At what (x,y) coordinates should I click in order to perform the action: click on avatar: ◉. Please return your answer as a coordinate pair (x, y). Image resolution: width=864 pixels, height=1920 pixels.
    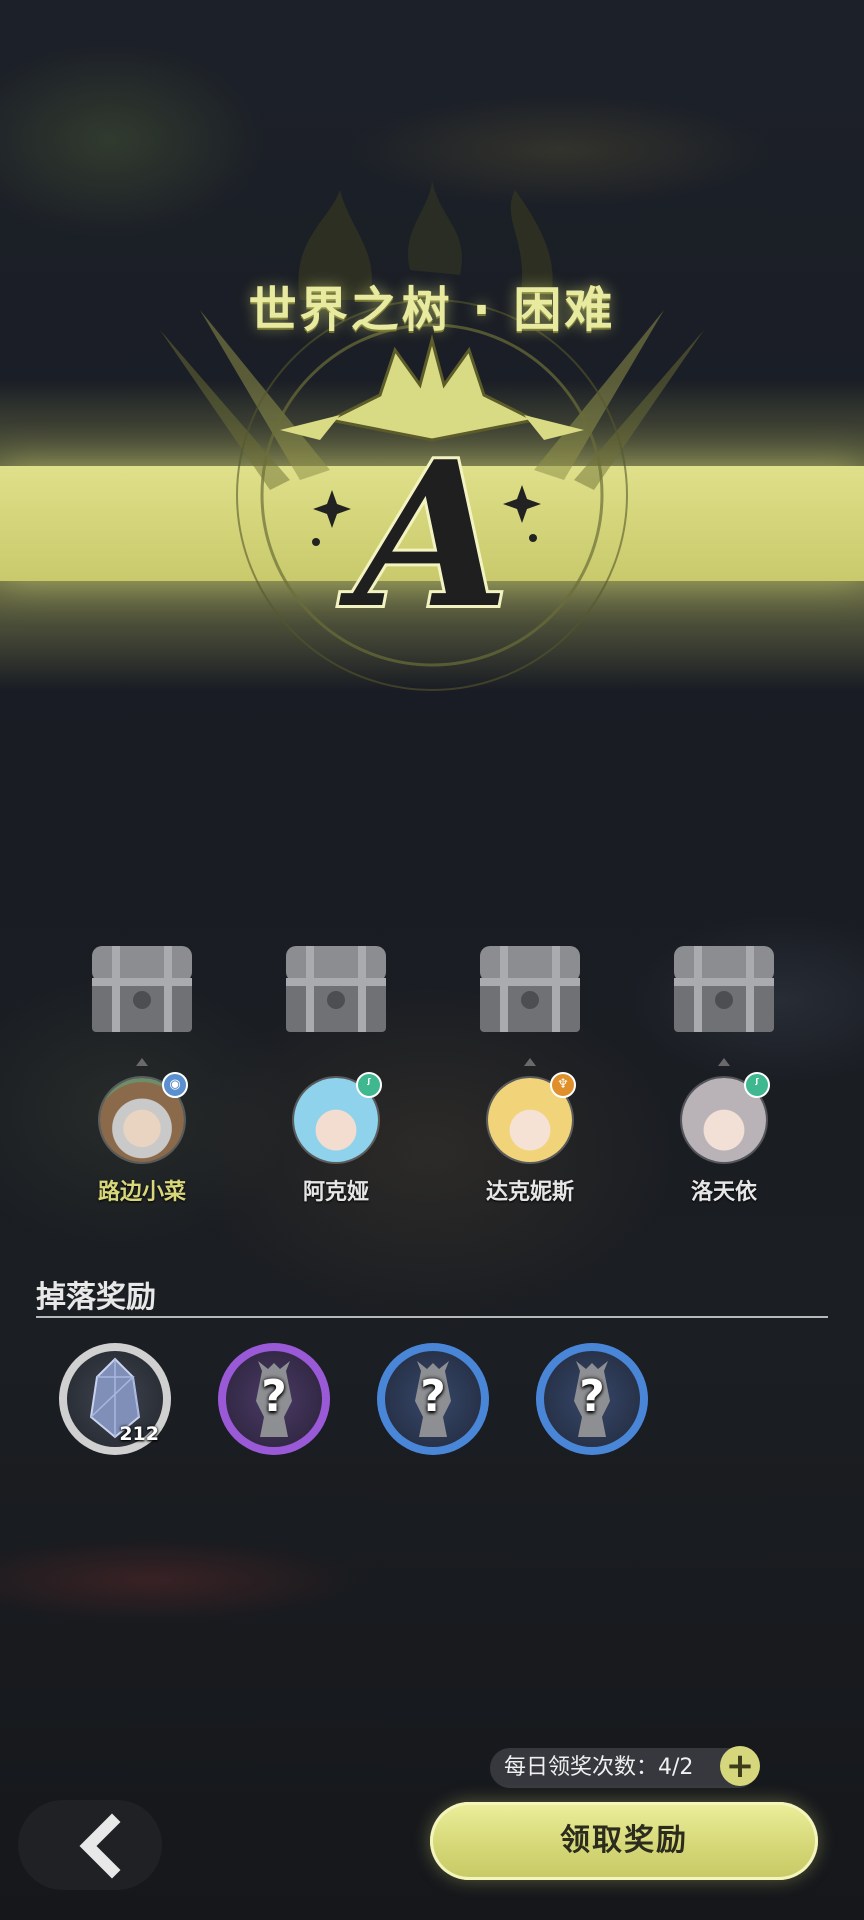
    Looking at the image, I should click on (143, 1118).